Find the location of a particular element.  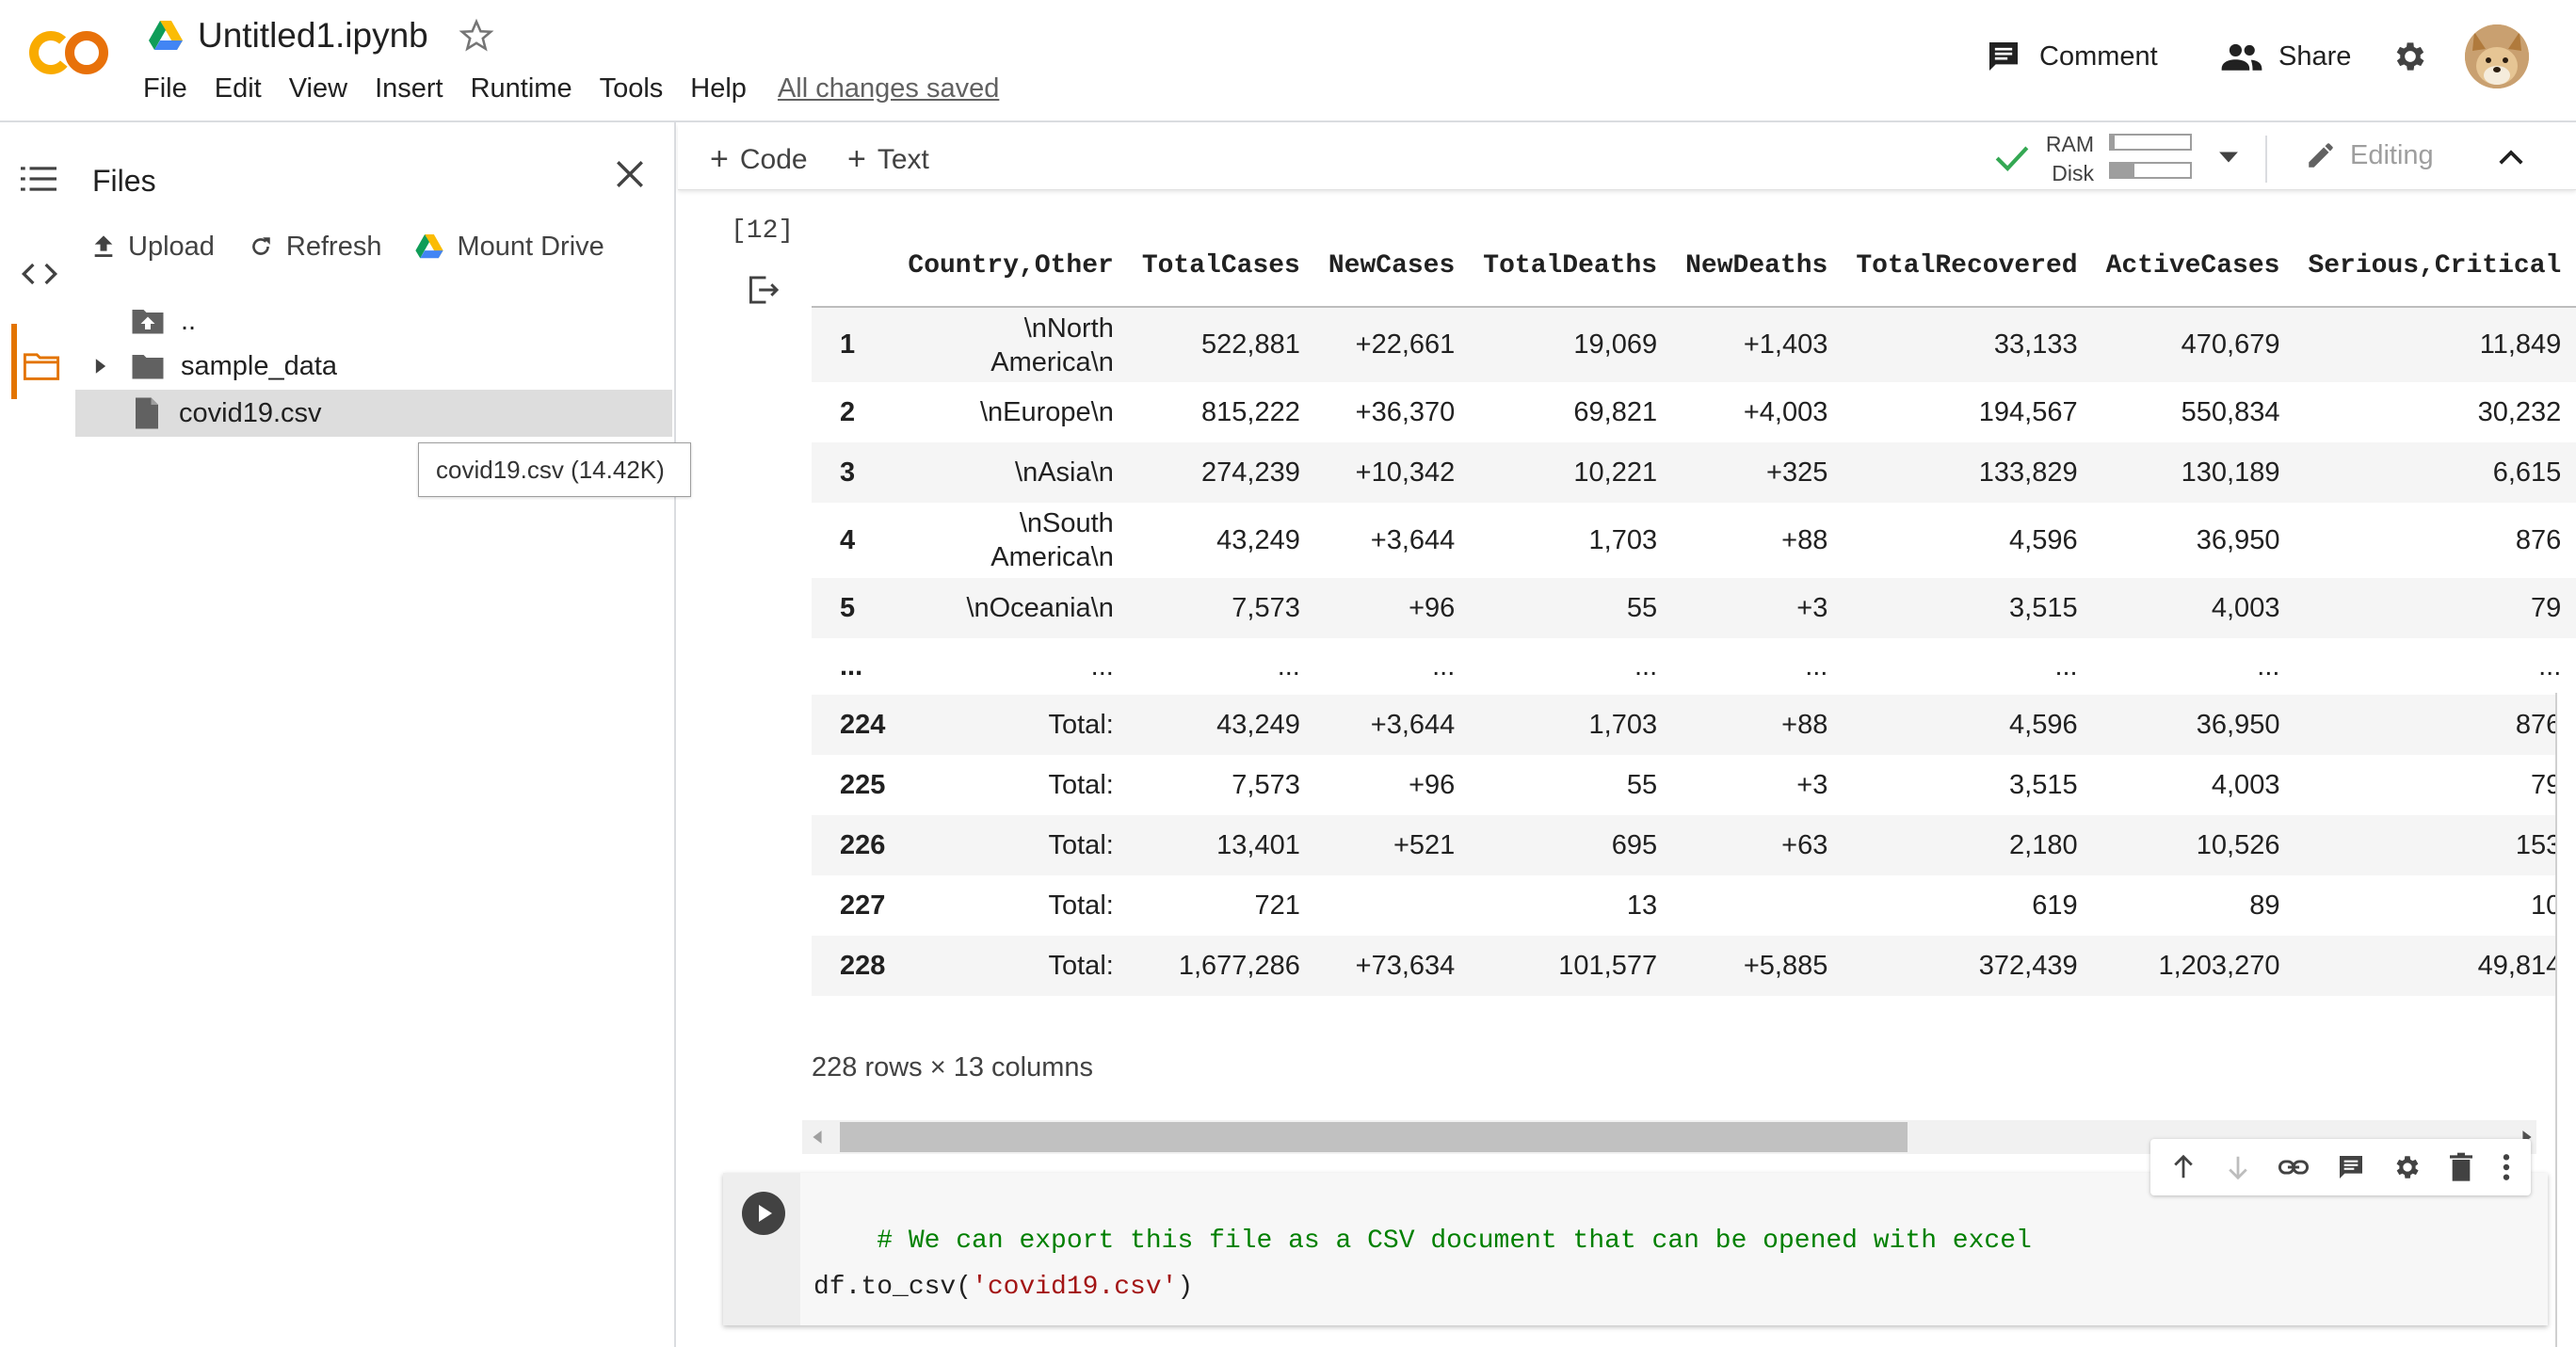

star-icon is located at coordinates (476, 36).